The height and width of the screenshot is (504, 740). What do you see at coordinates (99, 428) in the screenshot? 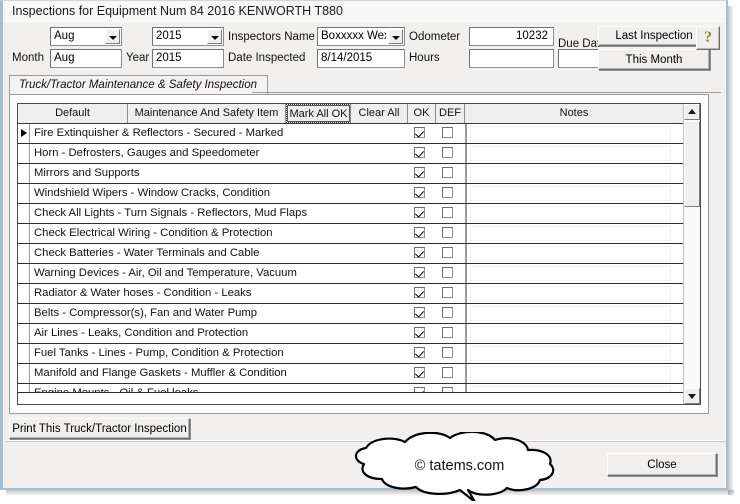
I see `print-inspection-button: Print This Truck/Tractor Inspection` at bounding box center [99, 428].